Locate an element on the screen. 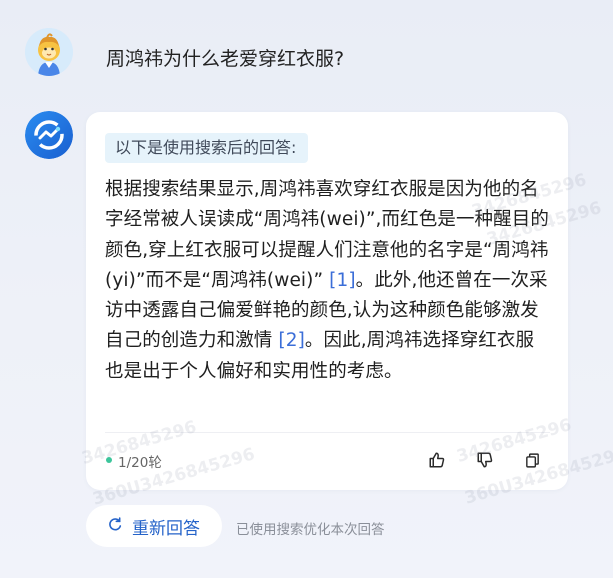  citation-link-2: [2] is located at coordinates (291, 340).